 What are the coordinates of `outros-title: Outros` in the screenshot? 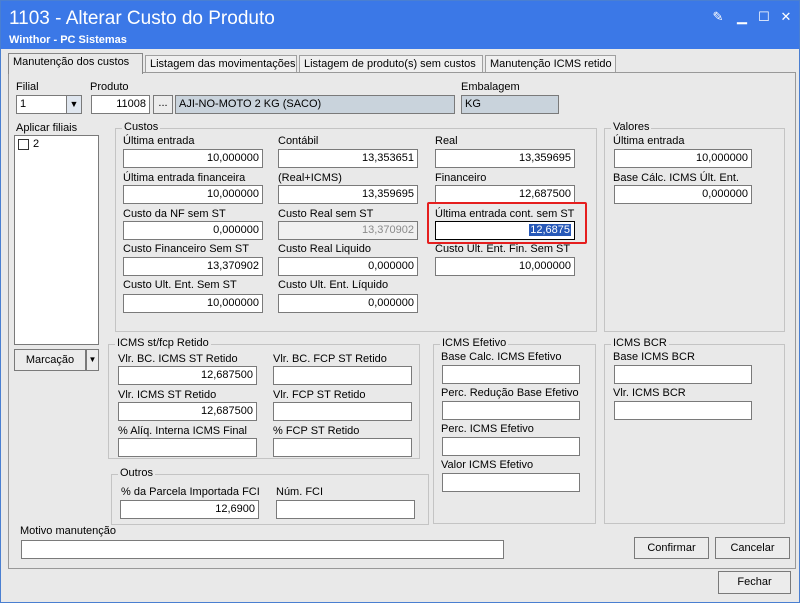 It's located at (137, 473).